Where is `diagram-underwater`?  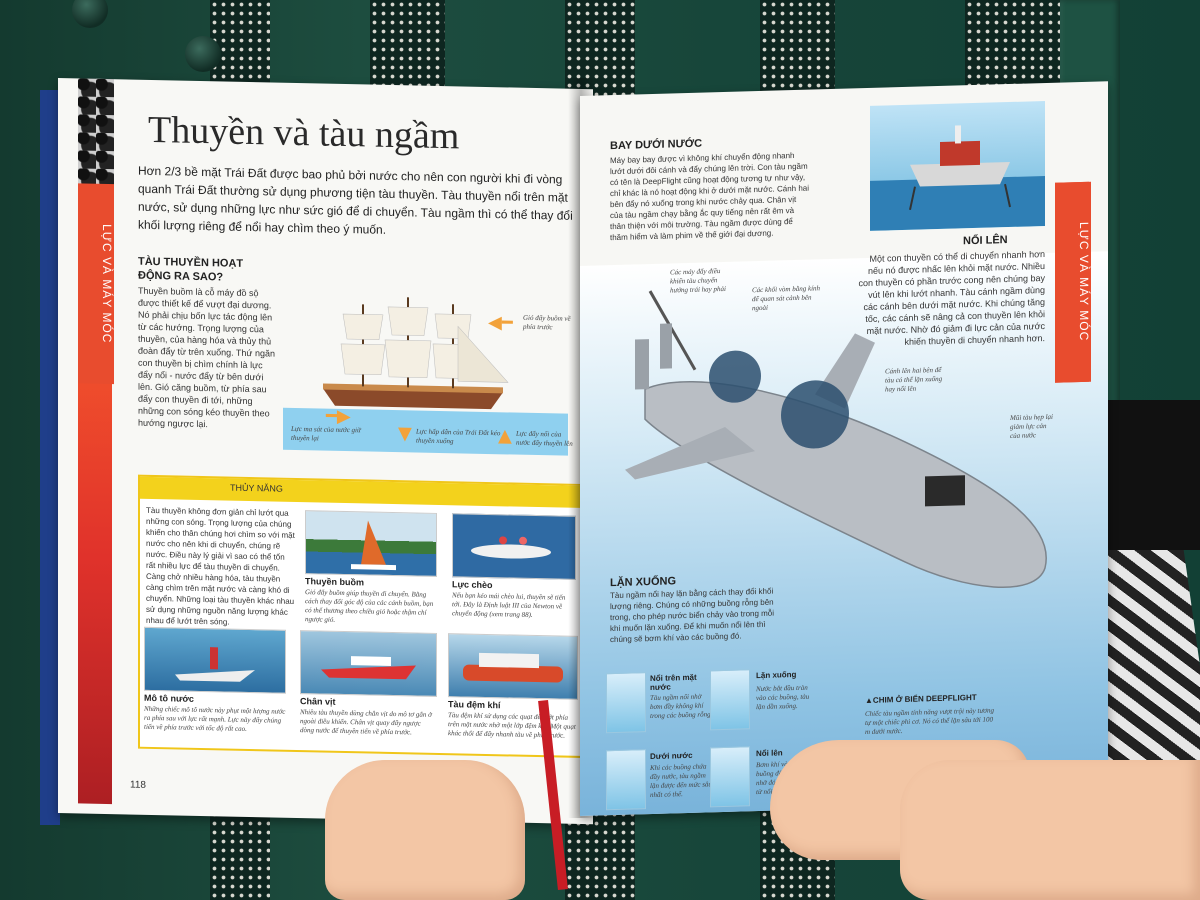 diagram-underwater is located at coordinates (626, 780).